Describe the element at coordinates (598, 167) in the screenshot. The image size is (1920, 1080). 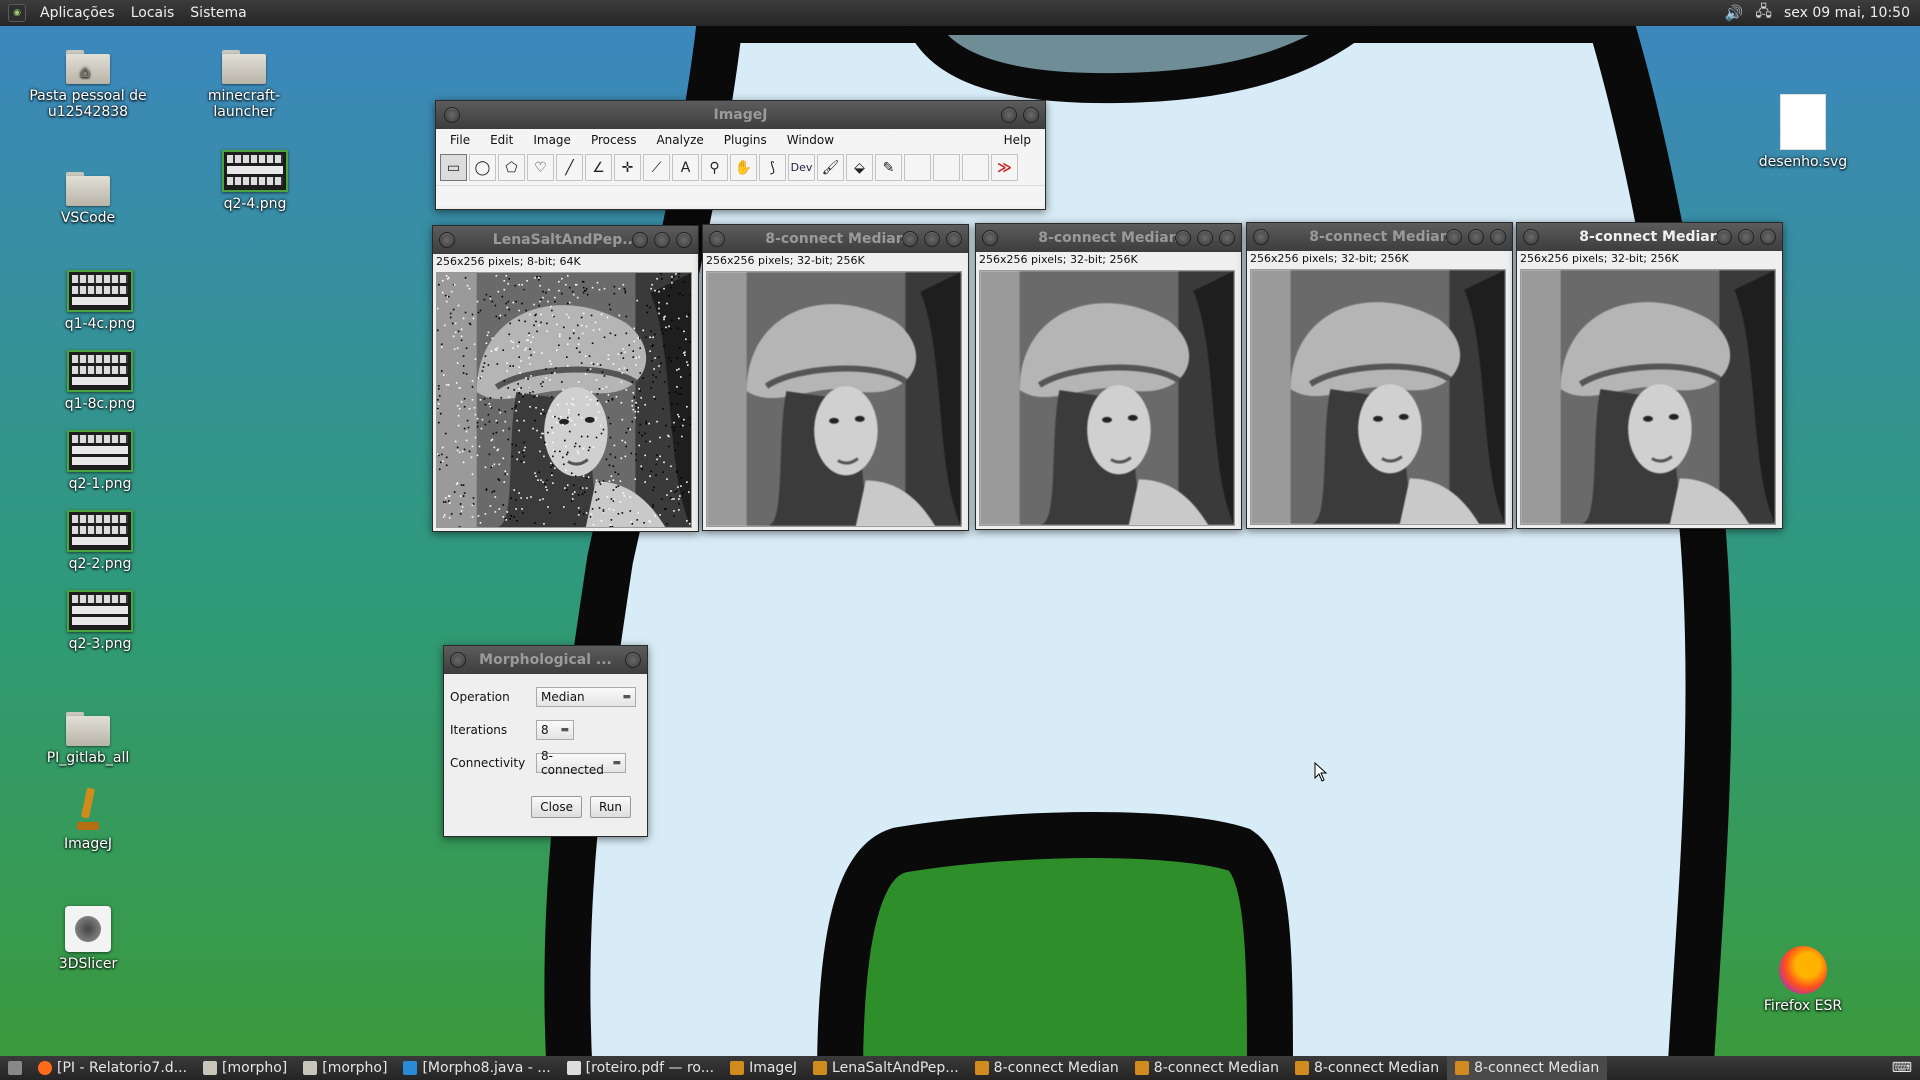
I see `angle-tool-icon: ∠` at that location.